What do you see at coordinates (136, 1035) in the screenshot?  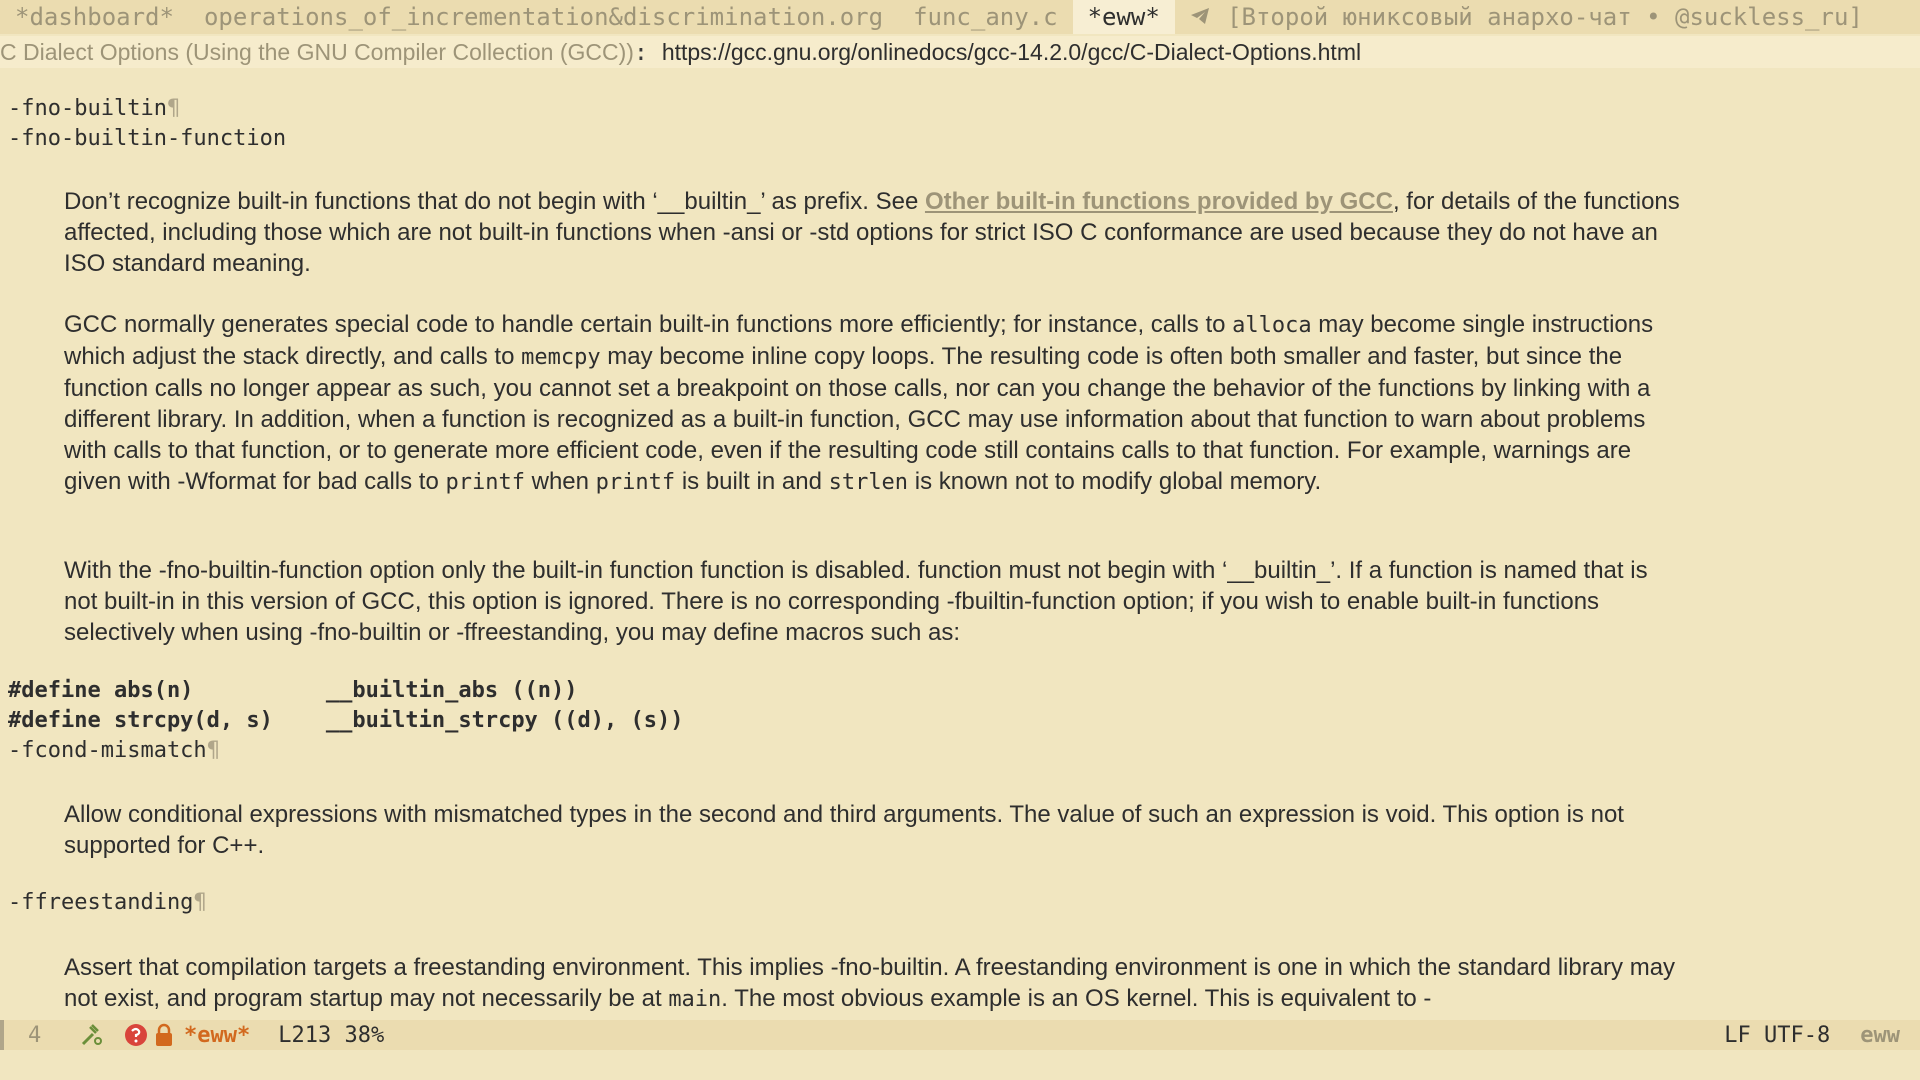 I see `error-icon` at bounding box center [136, 1035].